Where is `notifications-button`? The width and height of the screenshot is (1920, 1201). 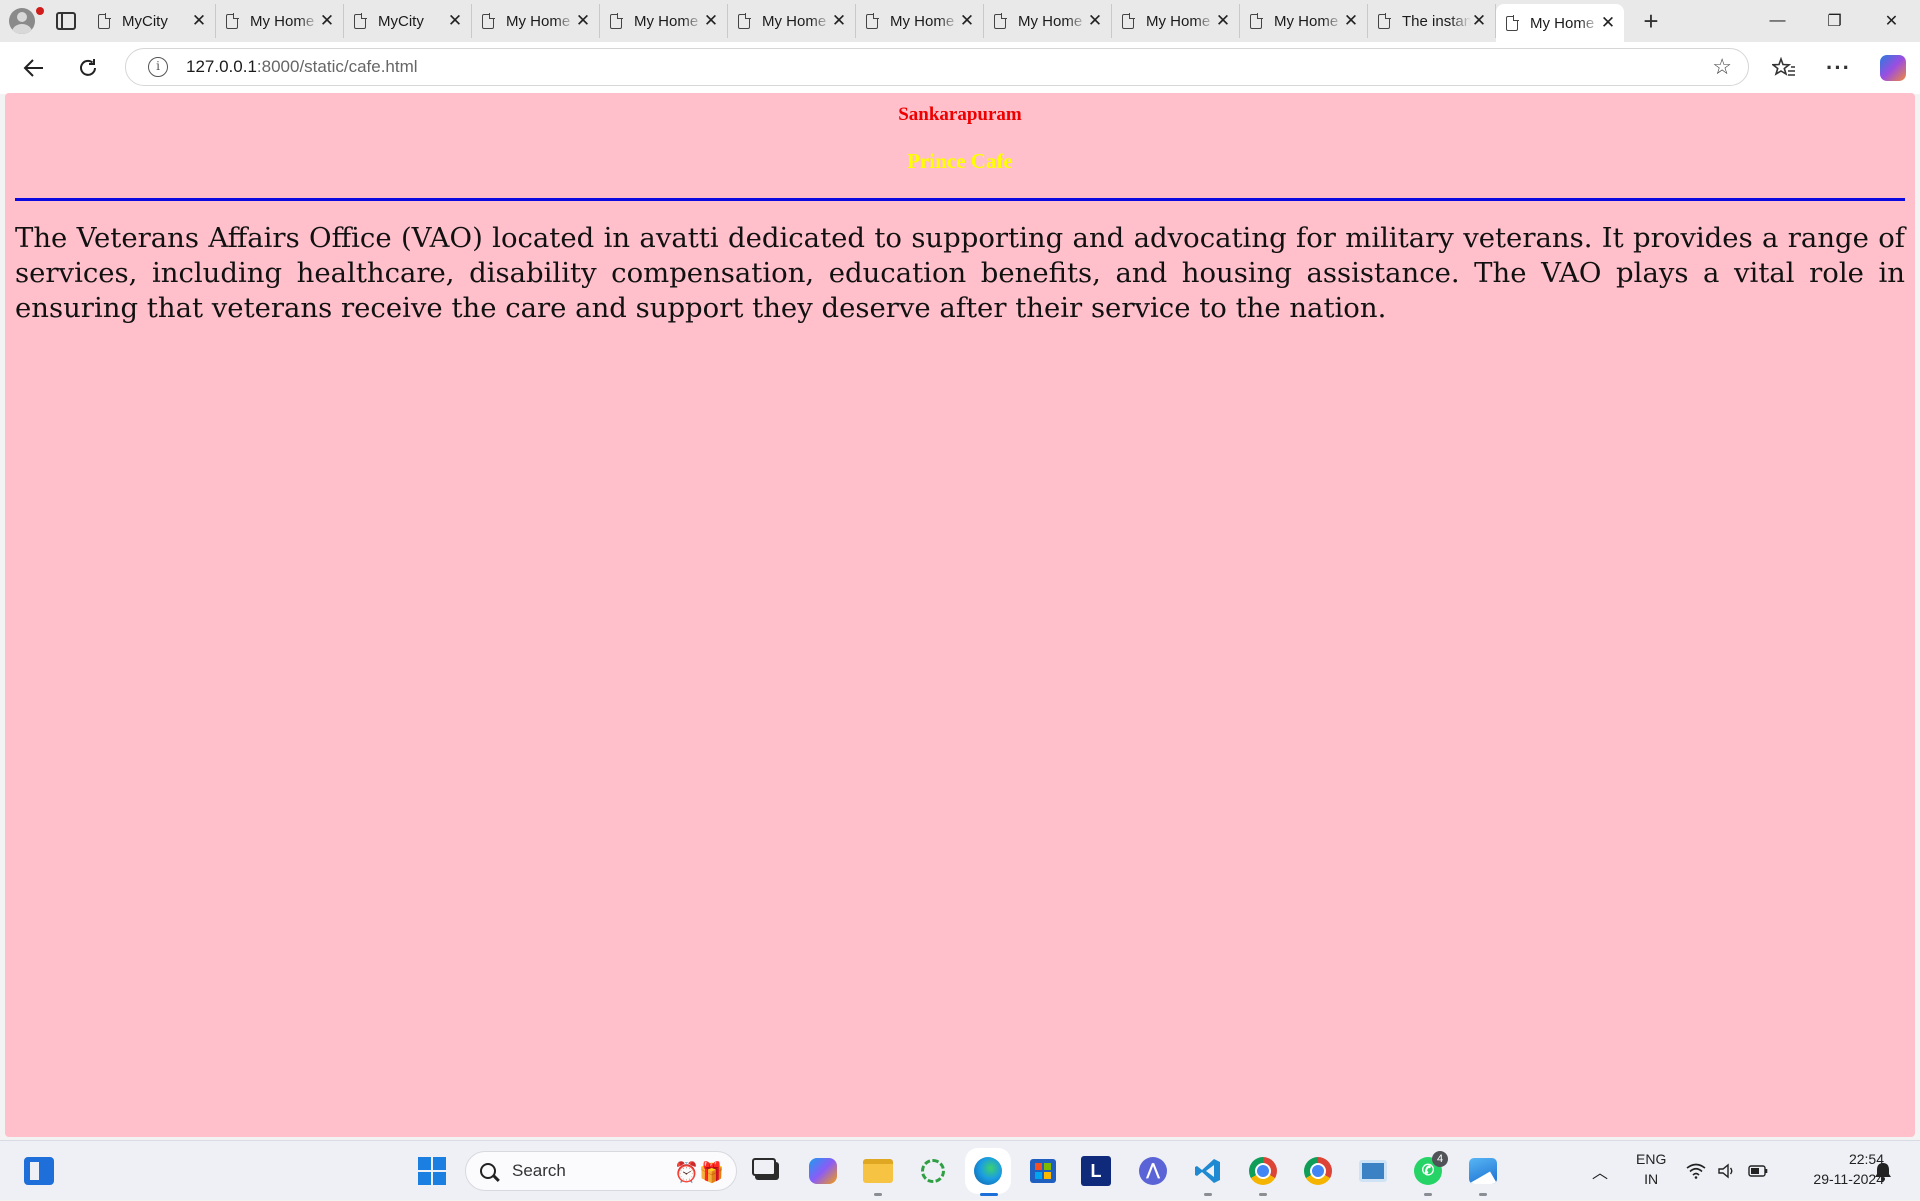
notifications-button is located at coordinates (1883, 1171).